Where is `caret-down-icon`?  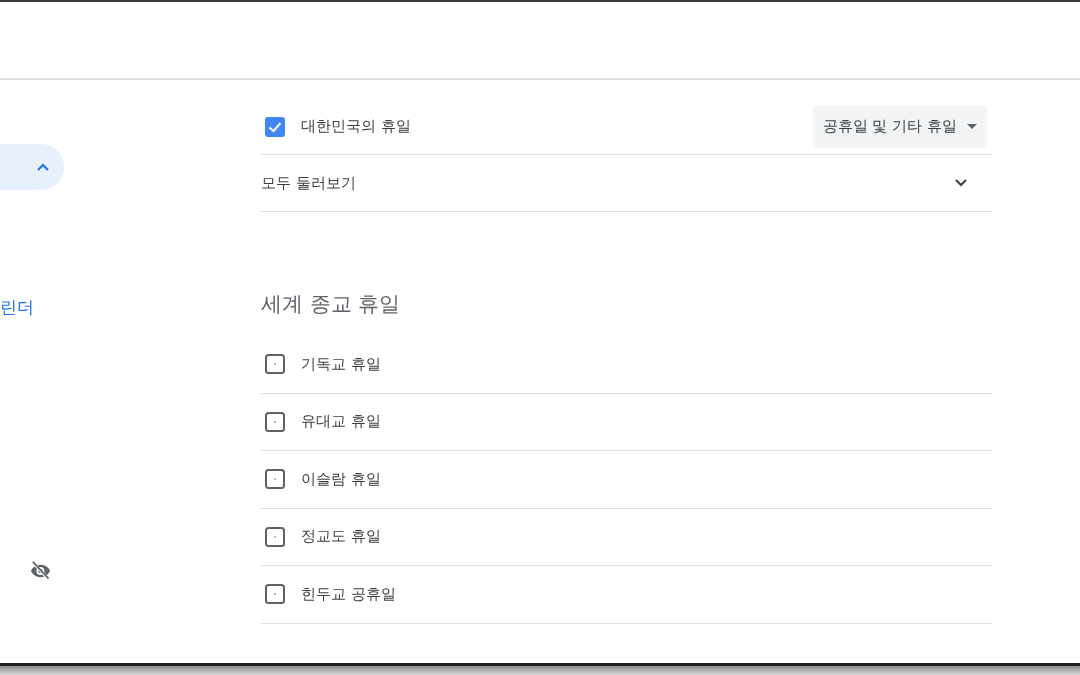 caret-down-icon is located at coordinates (972, 126).